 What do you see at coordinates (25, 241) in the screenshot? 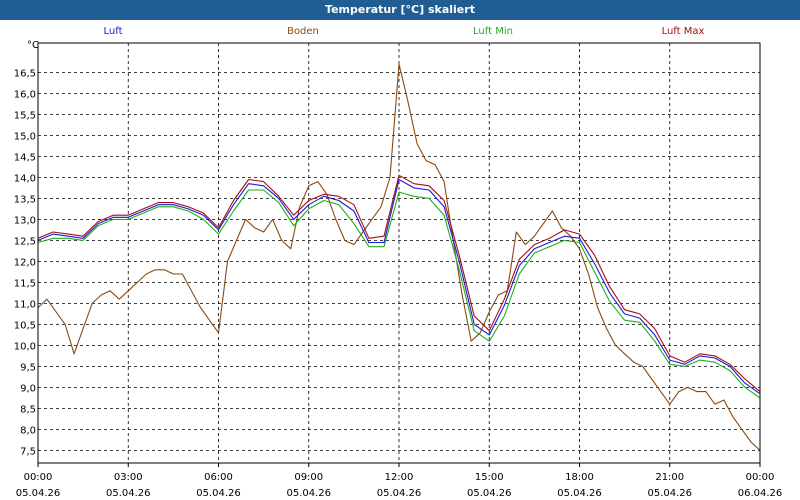
I see `y-tick-label: 12,5` at bounding box center [25, 241].